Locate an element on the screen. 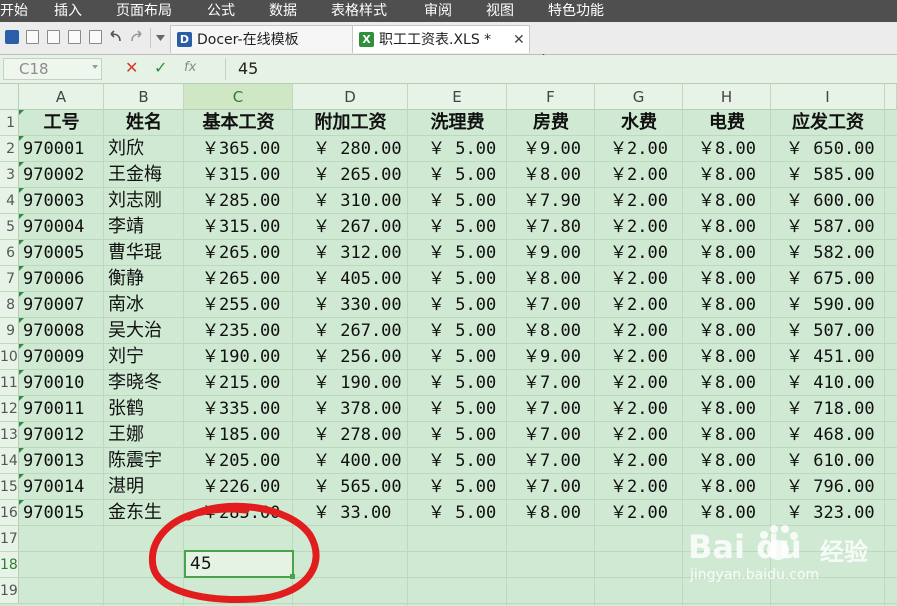 The width and height of the screenshot is (897, 606). red-annotation-circle is located at coordinates (234, 552).